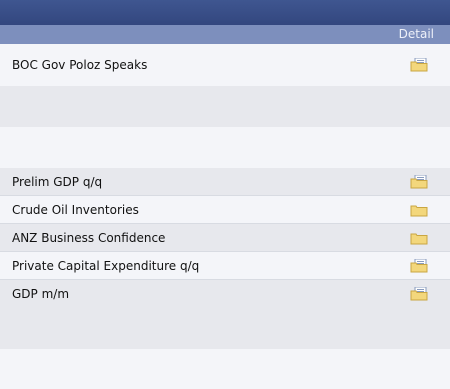  Describe the element at coordinates (225, 34) in the screenshot. I see `table-header: Detail` at that location.